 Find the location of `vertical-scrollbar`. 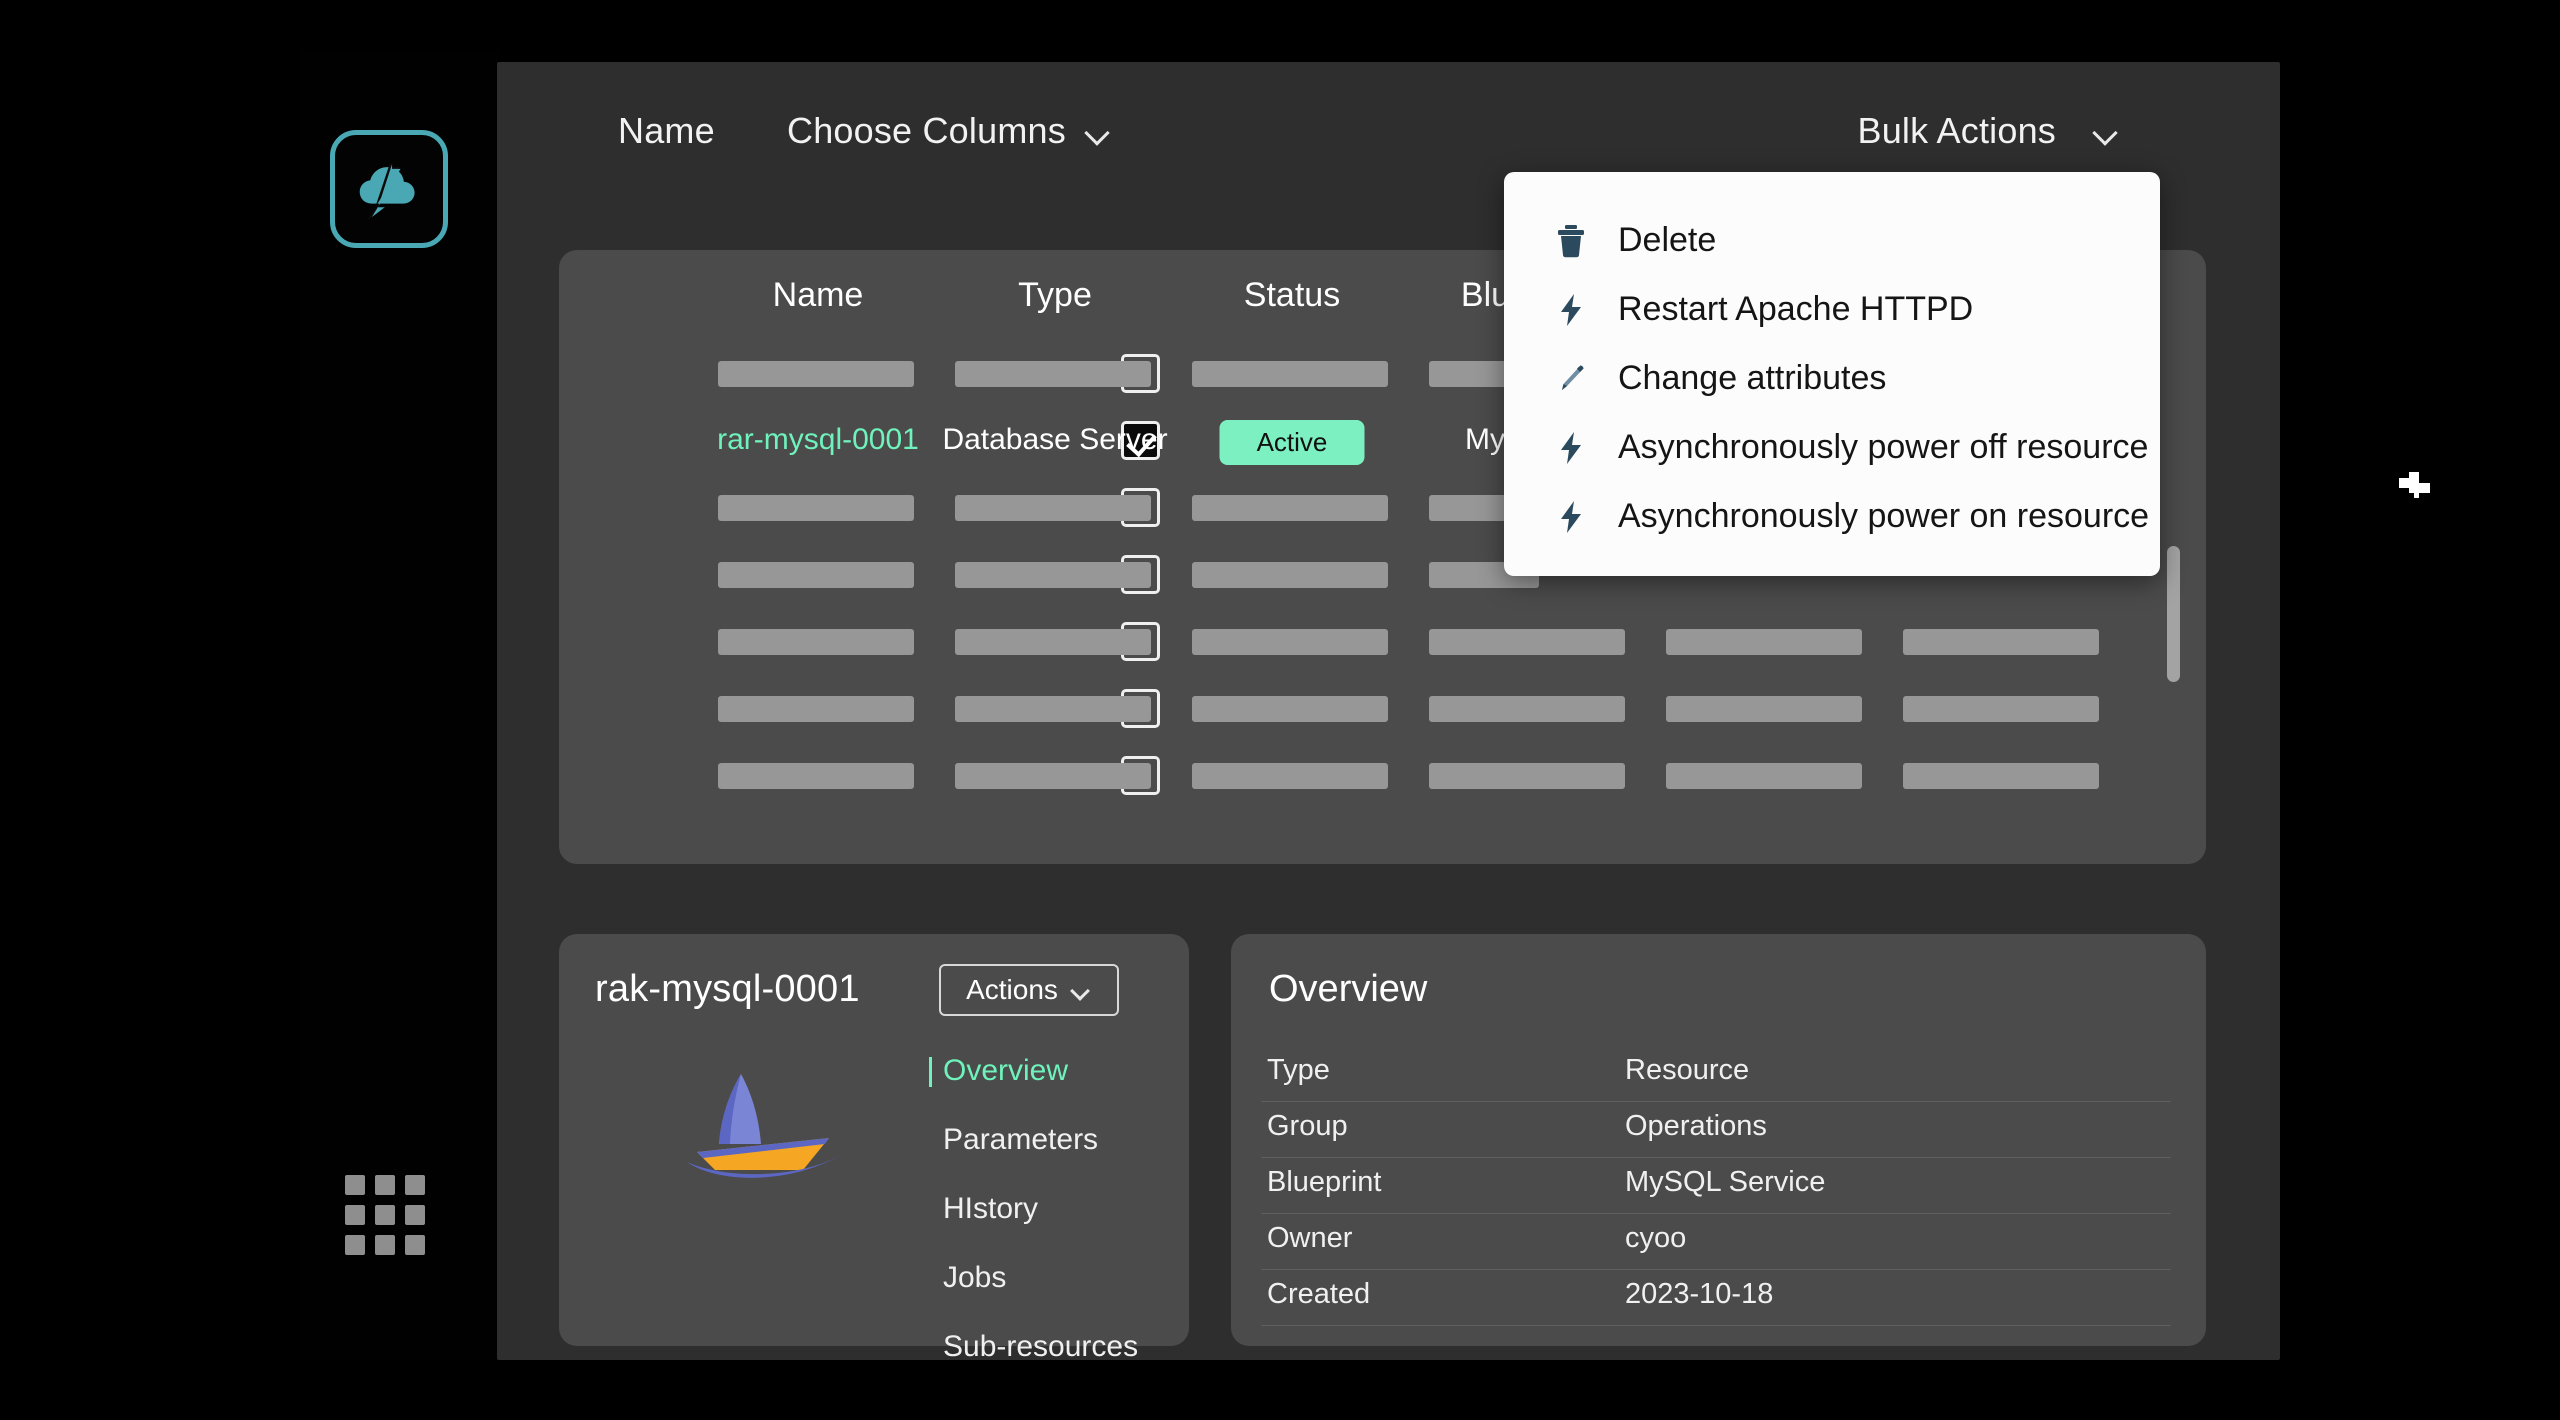

vertical-scrollbar is located at coordinates (2173, 614).